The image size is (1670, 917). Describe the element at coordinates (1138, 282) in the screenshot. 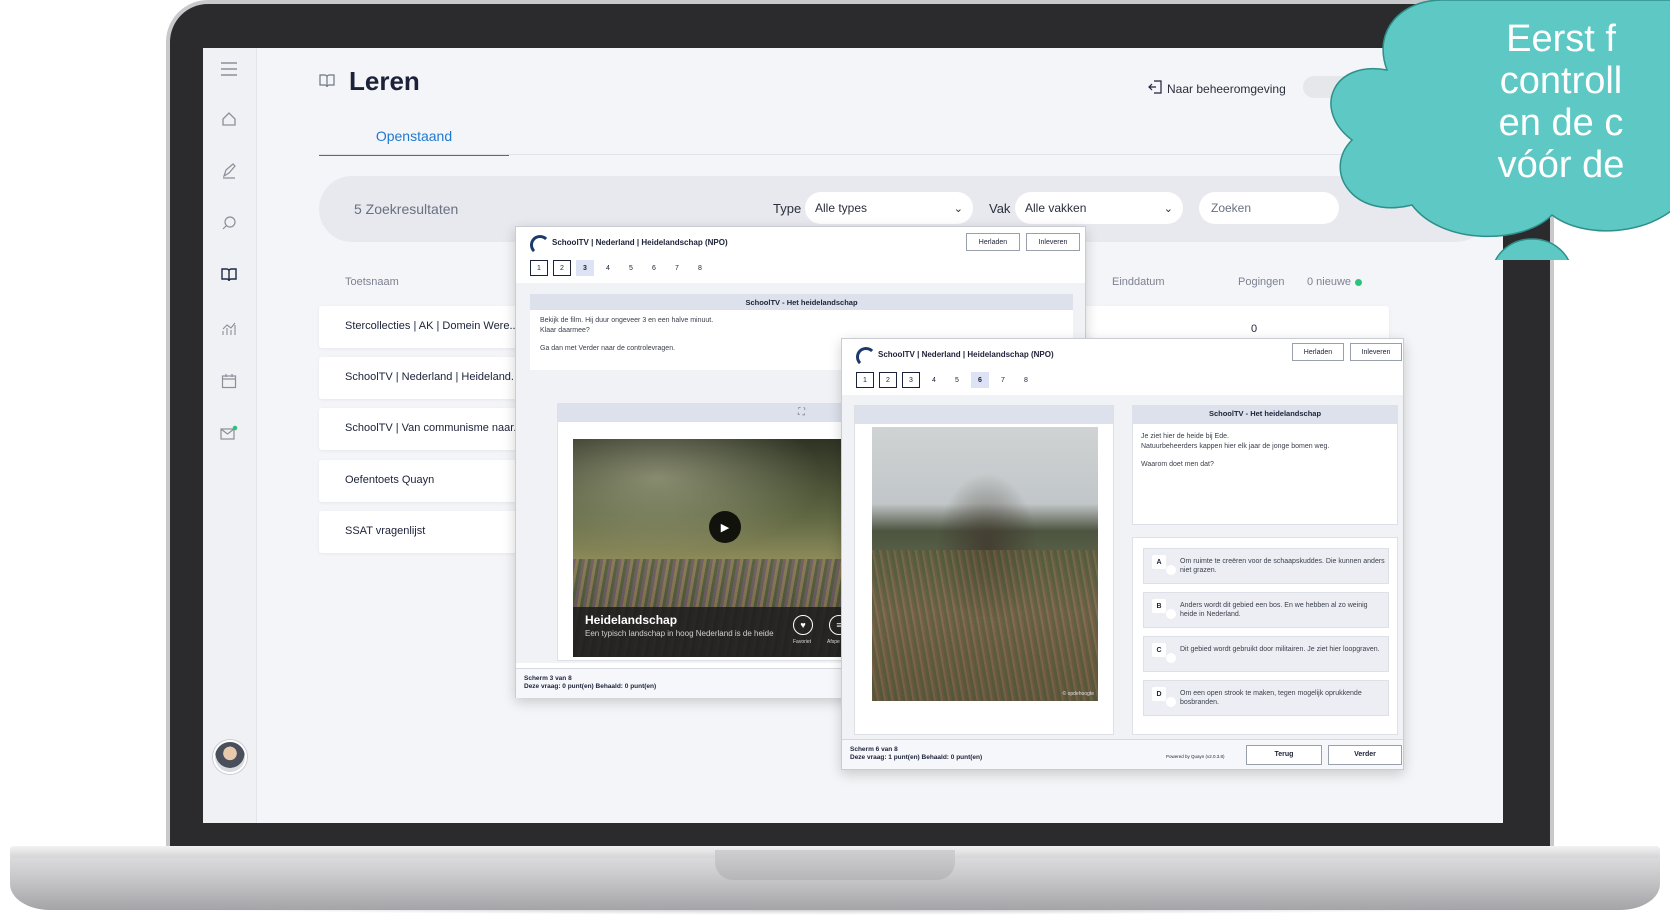

I see `col-header-end-date: Einddatum` at that location.